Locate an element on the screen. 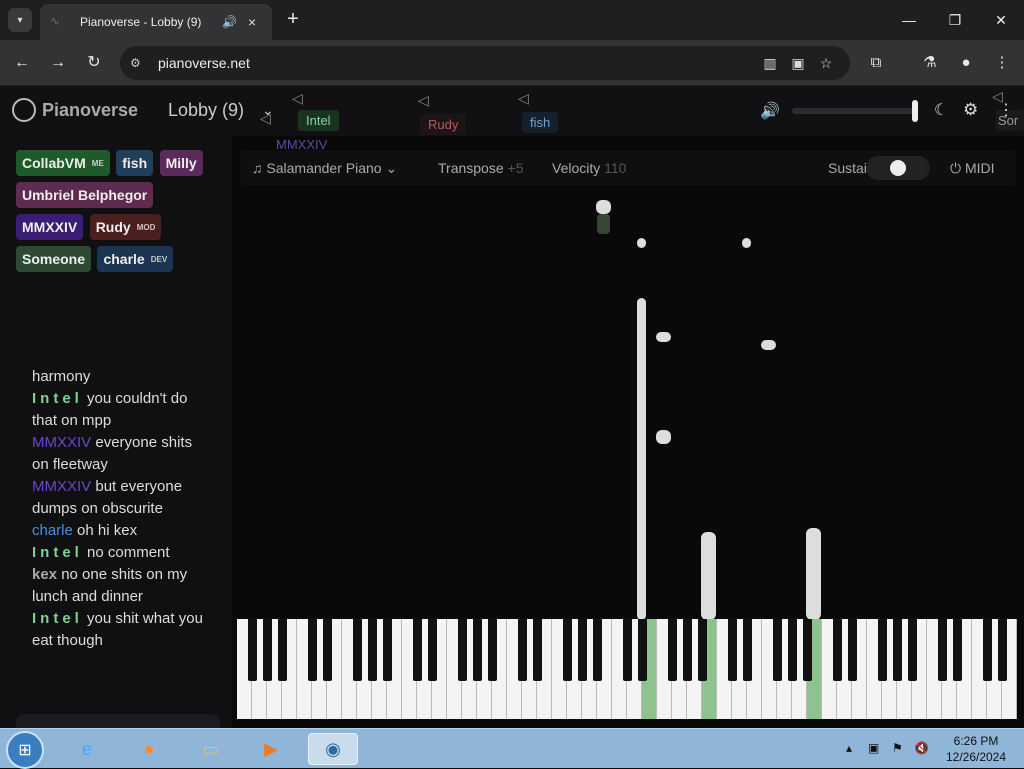 This screenshot has width=1024, height=769. close-icon: × is located at coordinates (255, 22).